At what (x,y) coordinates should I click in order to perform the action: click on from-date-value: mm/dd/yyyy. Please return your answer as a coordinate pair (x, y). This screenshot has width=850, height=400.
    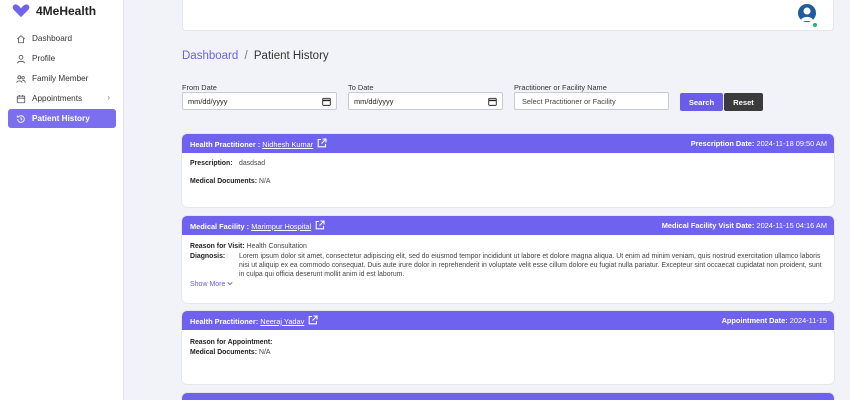
    Looking at the image, I should click on (208, 101).